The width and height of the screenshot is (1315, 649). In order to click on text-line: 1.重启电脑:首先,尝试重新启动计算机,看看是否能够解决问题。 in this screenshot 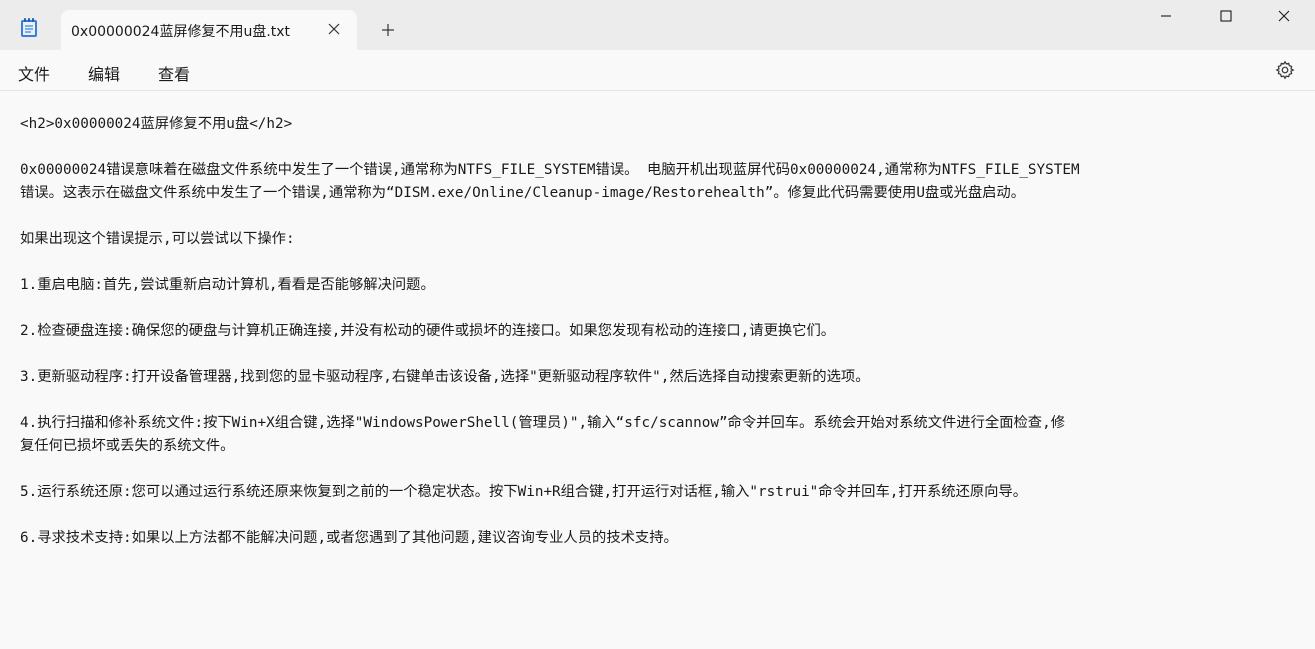, I will do `click(227, 285)`.